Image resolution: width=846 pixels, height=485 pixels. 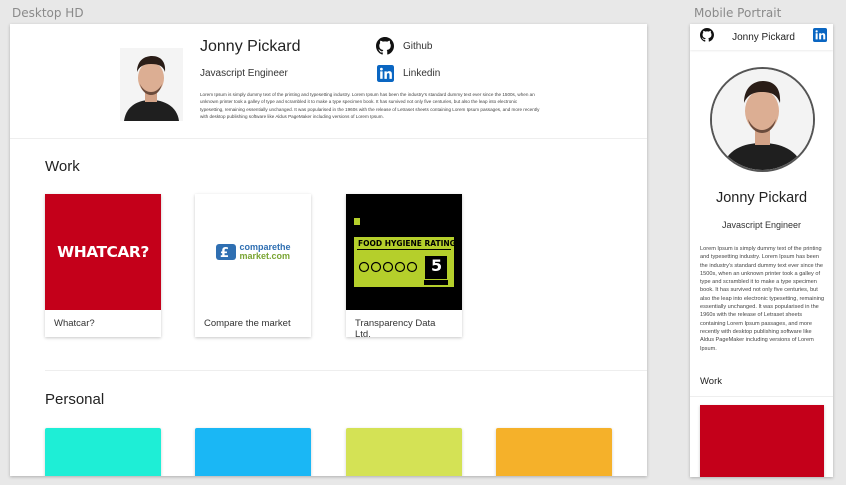 What do you see at coordinates (346, 370) in the screenshot?
I see `work-divider` at bounding box center [346, 370].